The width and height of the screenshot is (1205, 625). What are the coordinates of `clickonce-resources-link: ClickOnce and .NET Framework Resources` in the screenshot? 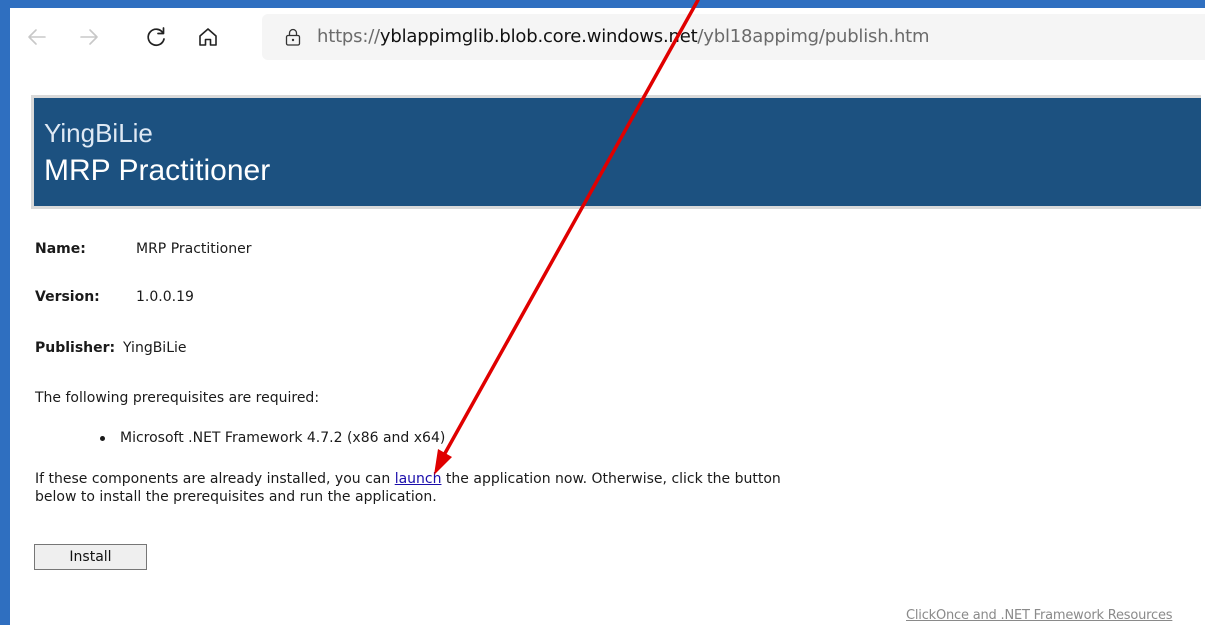 It's located at (1039, 616).